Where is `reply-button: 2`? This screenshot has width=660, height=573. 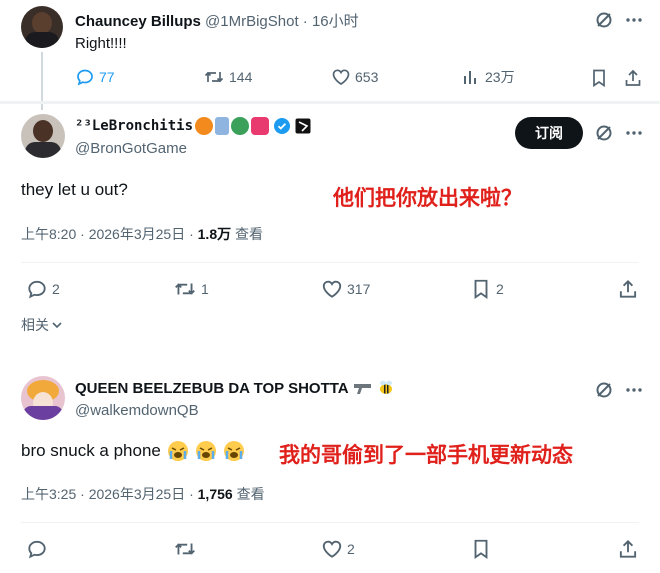 reply-button: 2 is located at coordinates (43, 289).